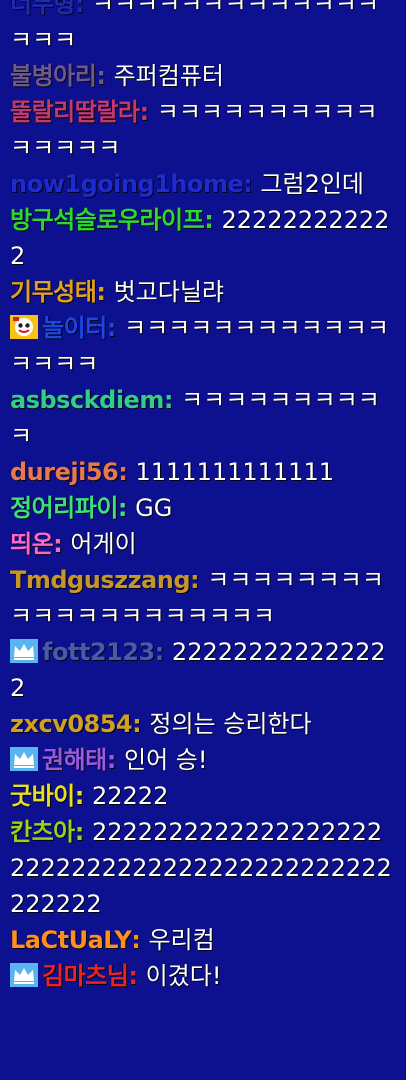 This screenshot has width=406, height=1080. What do you see at coordinates (53, 76) in the screenshot?
I see `chat-username: 불병아리` at bounding box center [53, 76].